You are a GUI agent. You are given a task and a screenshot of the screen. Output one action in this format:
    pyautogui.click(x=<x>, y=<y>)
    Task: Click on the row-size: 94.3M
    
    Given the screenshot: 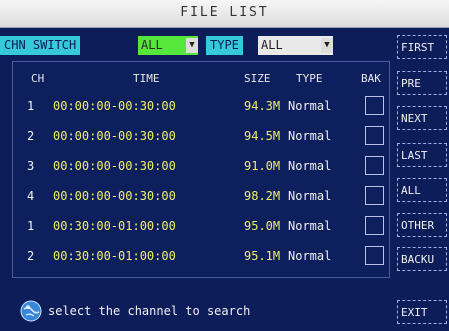 What is the action you would take?
    pyautogui.click(x=262, y=106)
    